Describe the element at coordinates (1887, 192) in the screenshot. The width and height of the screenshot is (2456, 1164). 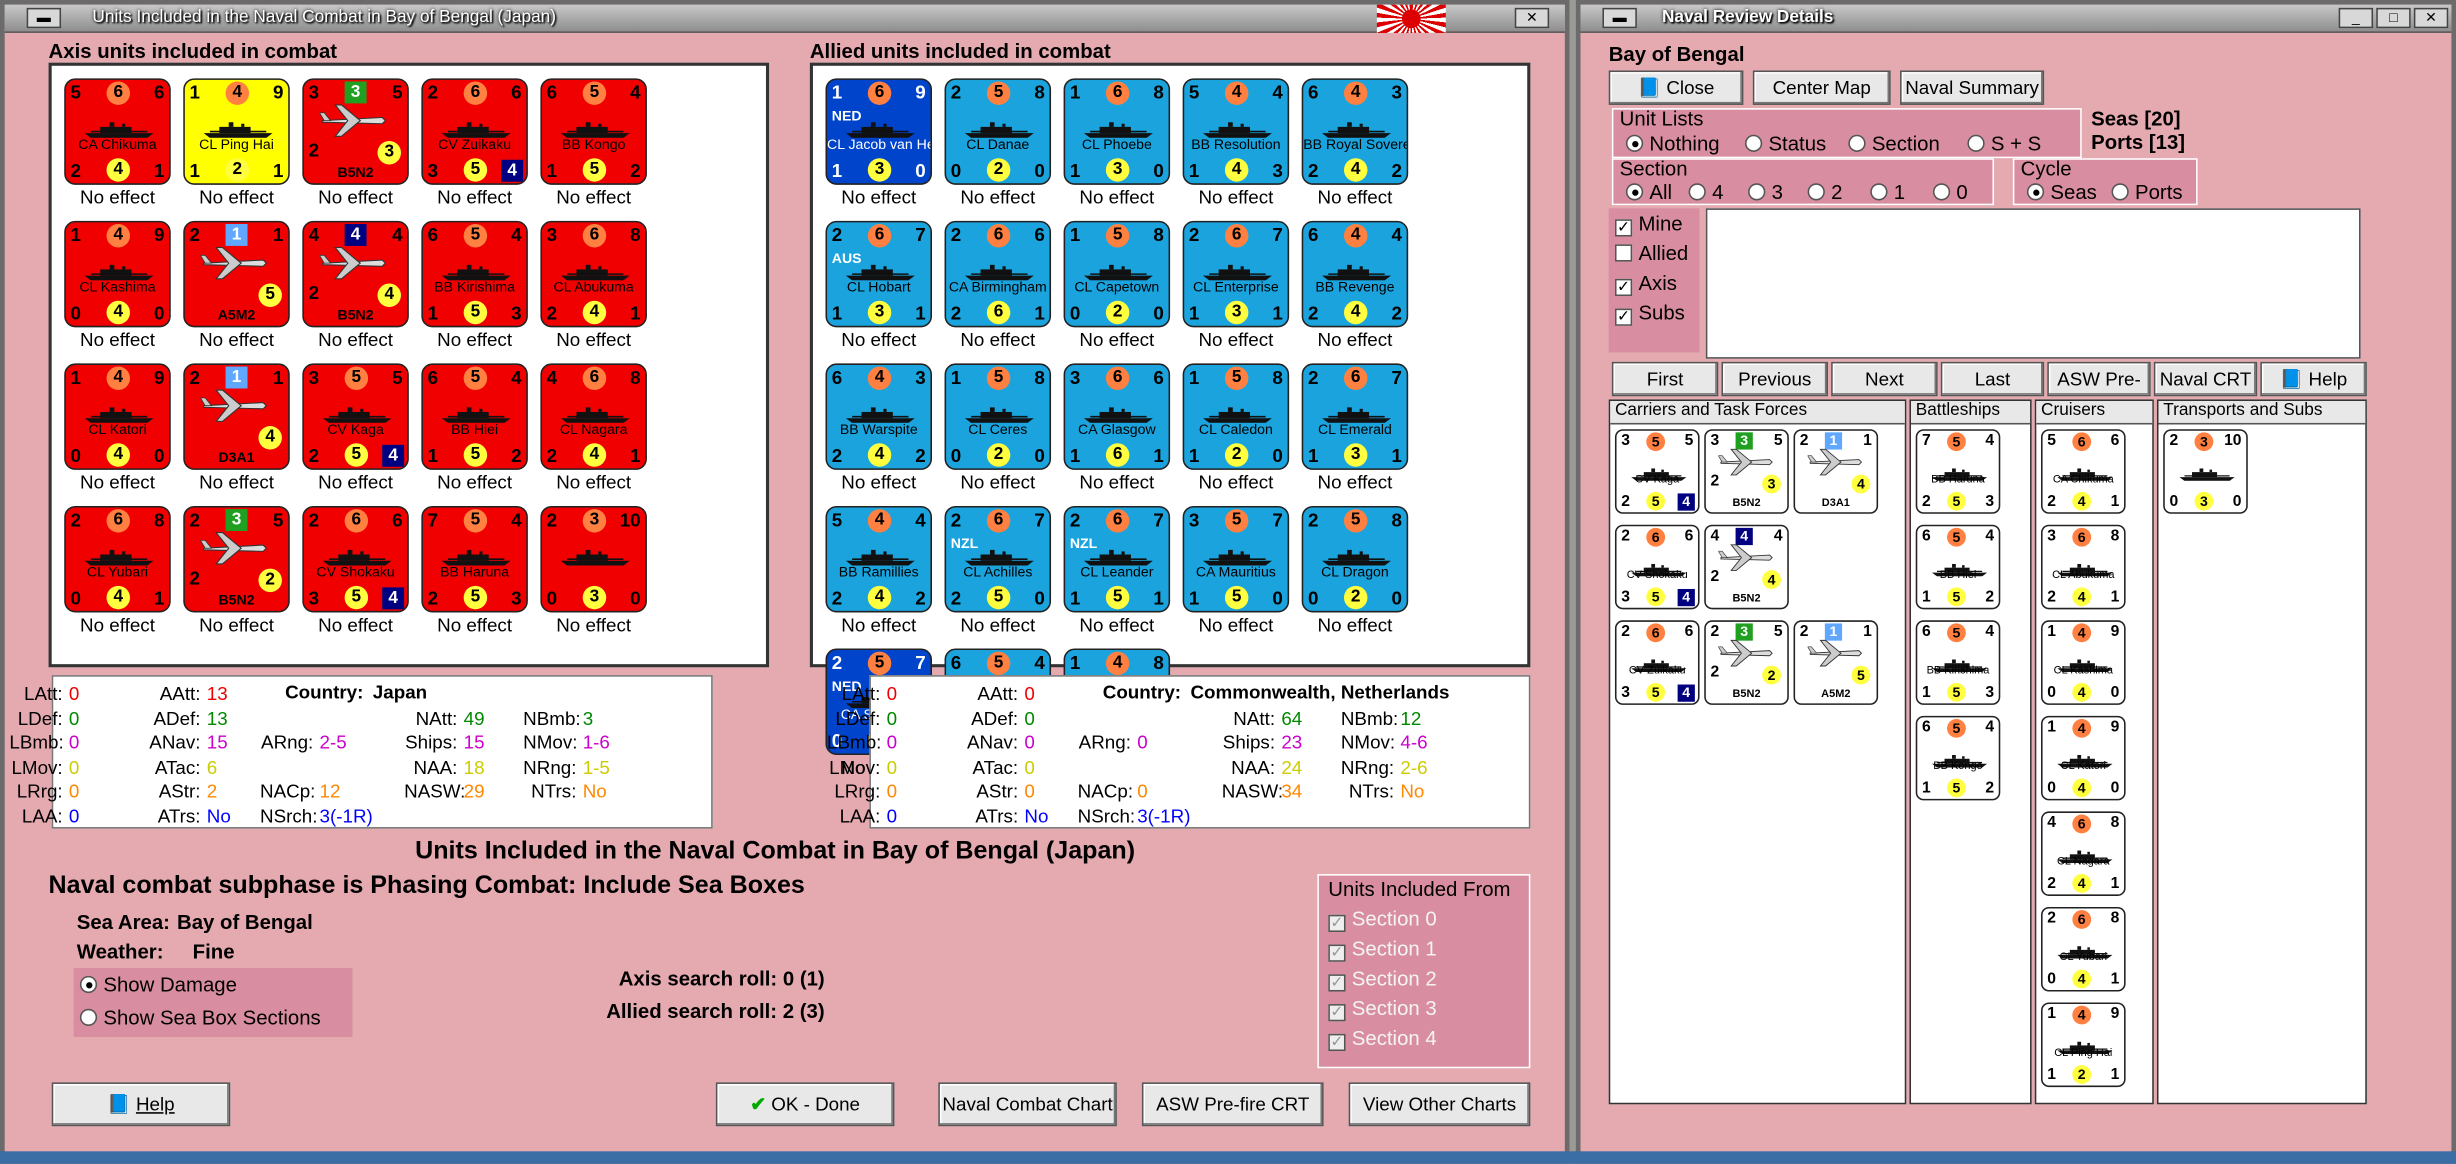
I see `radio-option: 1` at that location.